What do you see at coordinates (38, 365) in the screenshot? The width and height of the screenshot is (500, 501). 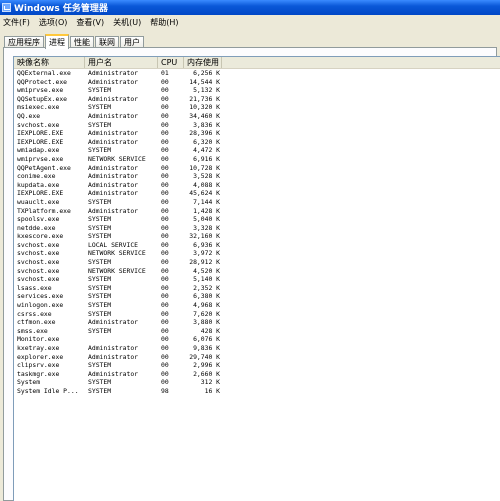 I see `process-image-name: clipsrv.exe` at bounding box center [38, 365].